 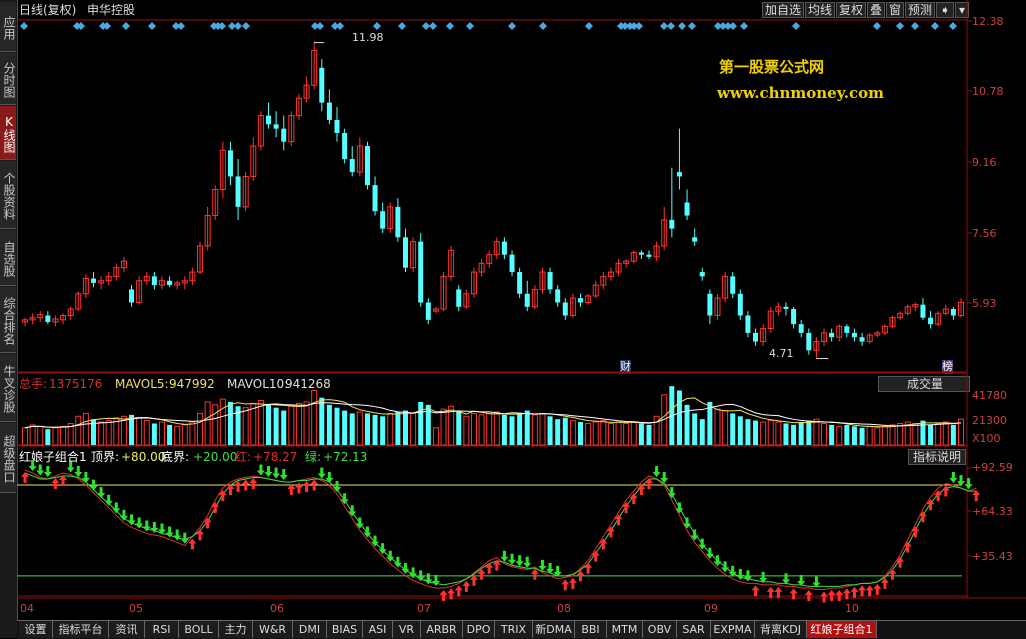 I want to click on bottom-tab-12: DPO, so click(x=479, y=629).